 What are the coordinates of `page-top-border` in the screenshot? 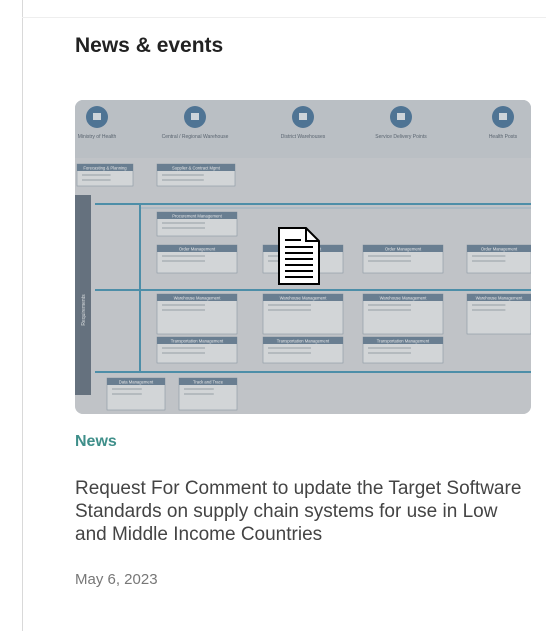 It's located at (284, 17).